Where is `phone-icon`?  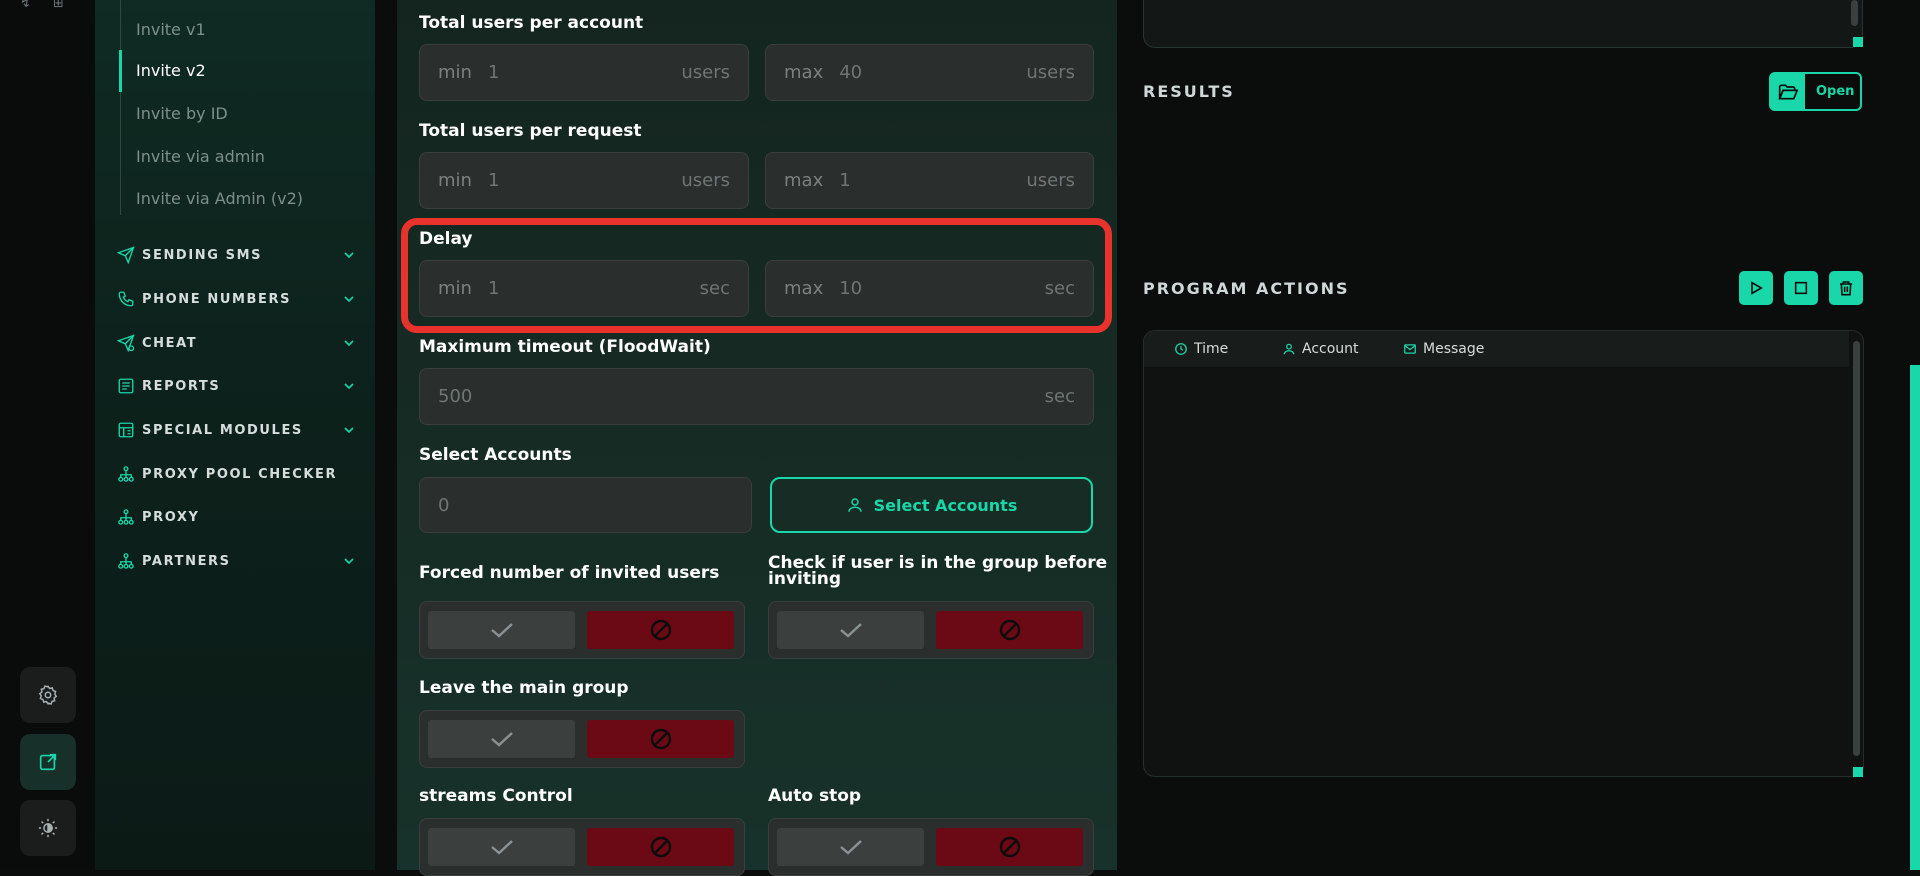 phone-icon is located at coordinates (126, 299).